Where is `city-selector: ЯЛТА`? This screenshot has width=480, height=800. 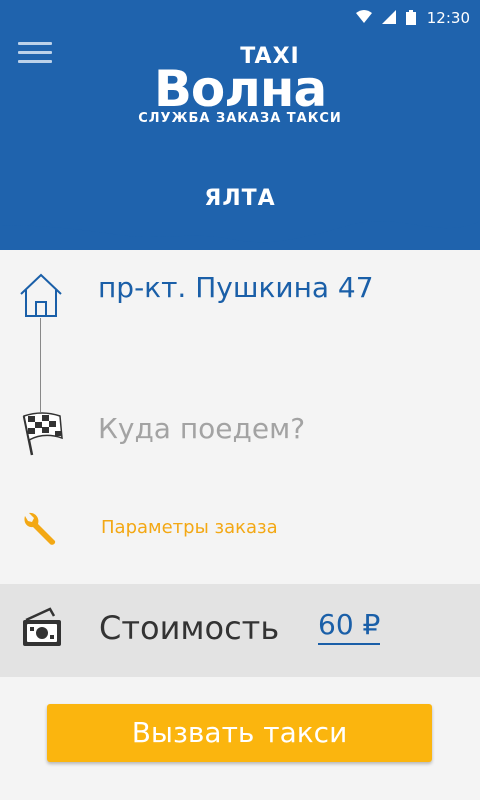 city-selector: ЯЛТА is located at coordinates (240, 198).